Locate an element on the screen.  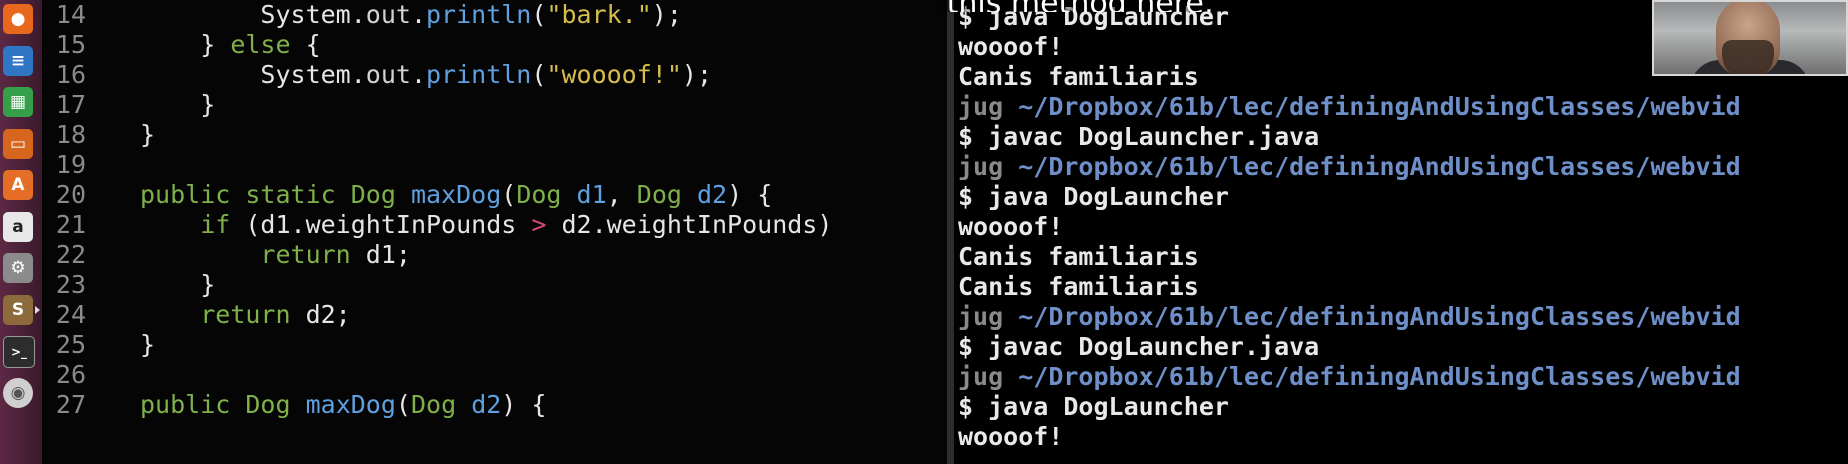
code-line: System.out.println("bark."); is located at coordinates (410, 15).